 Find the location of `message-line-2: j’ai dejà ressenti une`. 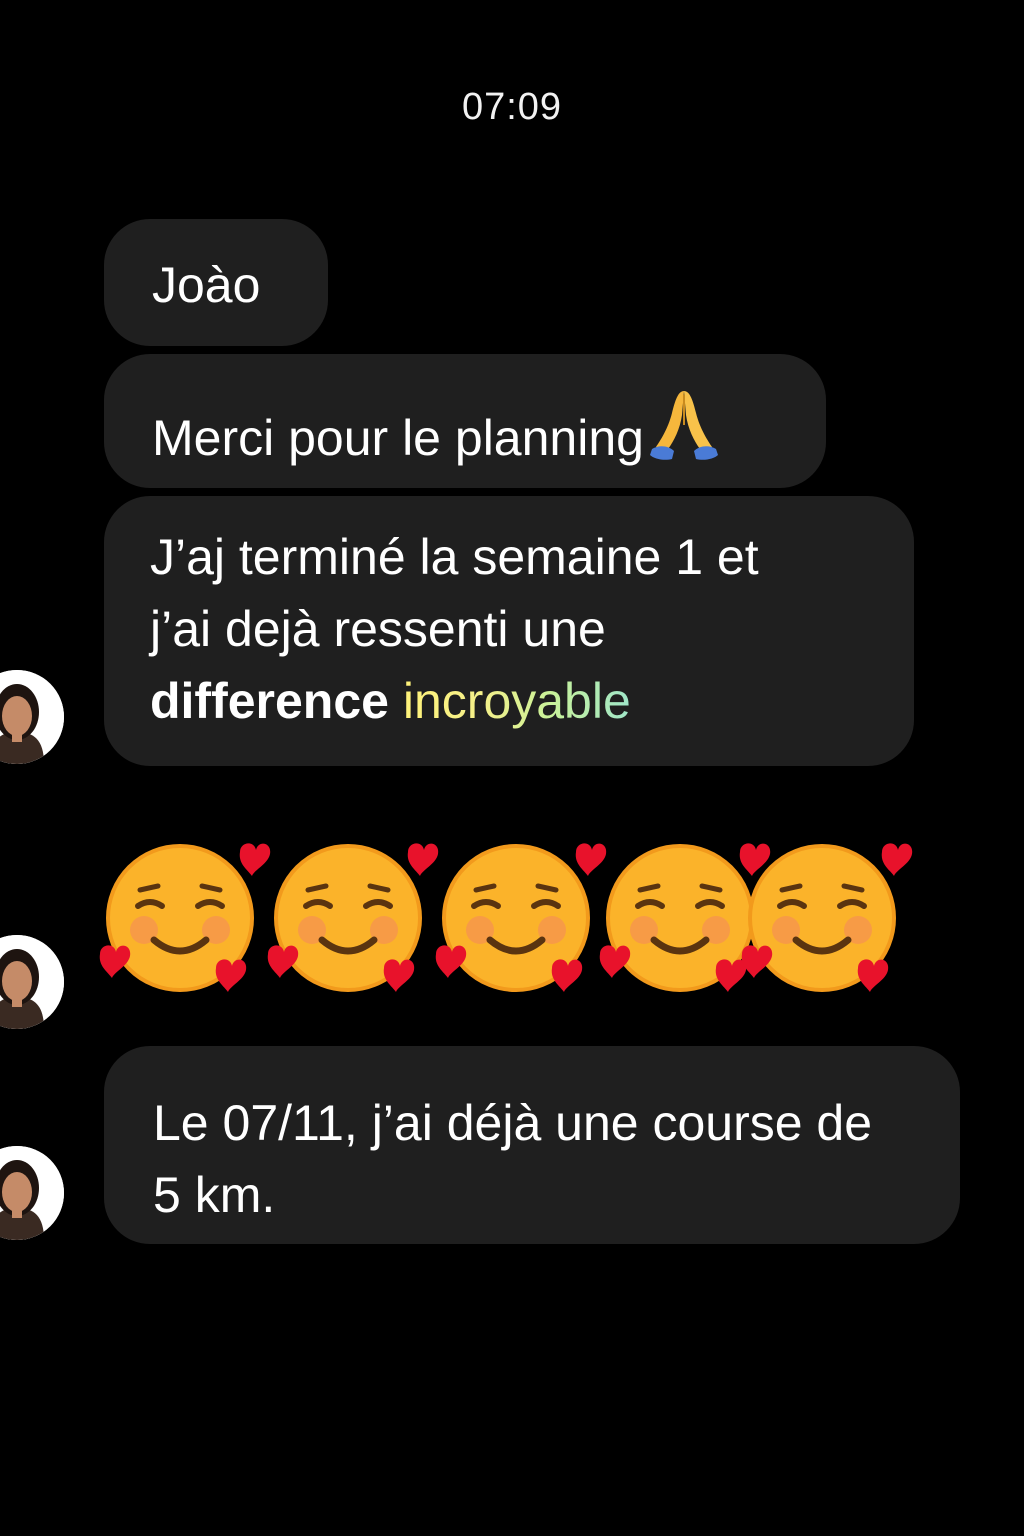

message-line-2: j’ai dejà ressenti une is located at coordinates (378, 629).